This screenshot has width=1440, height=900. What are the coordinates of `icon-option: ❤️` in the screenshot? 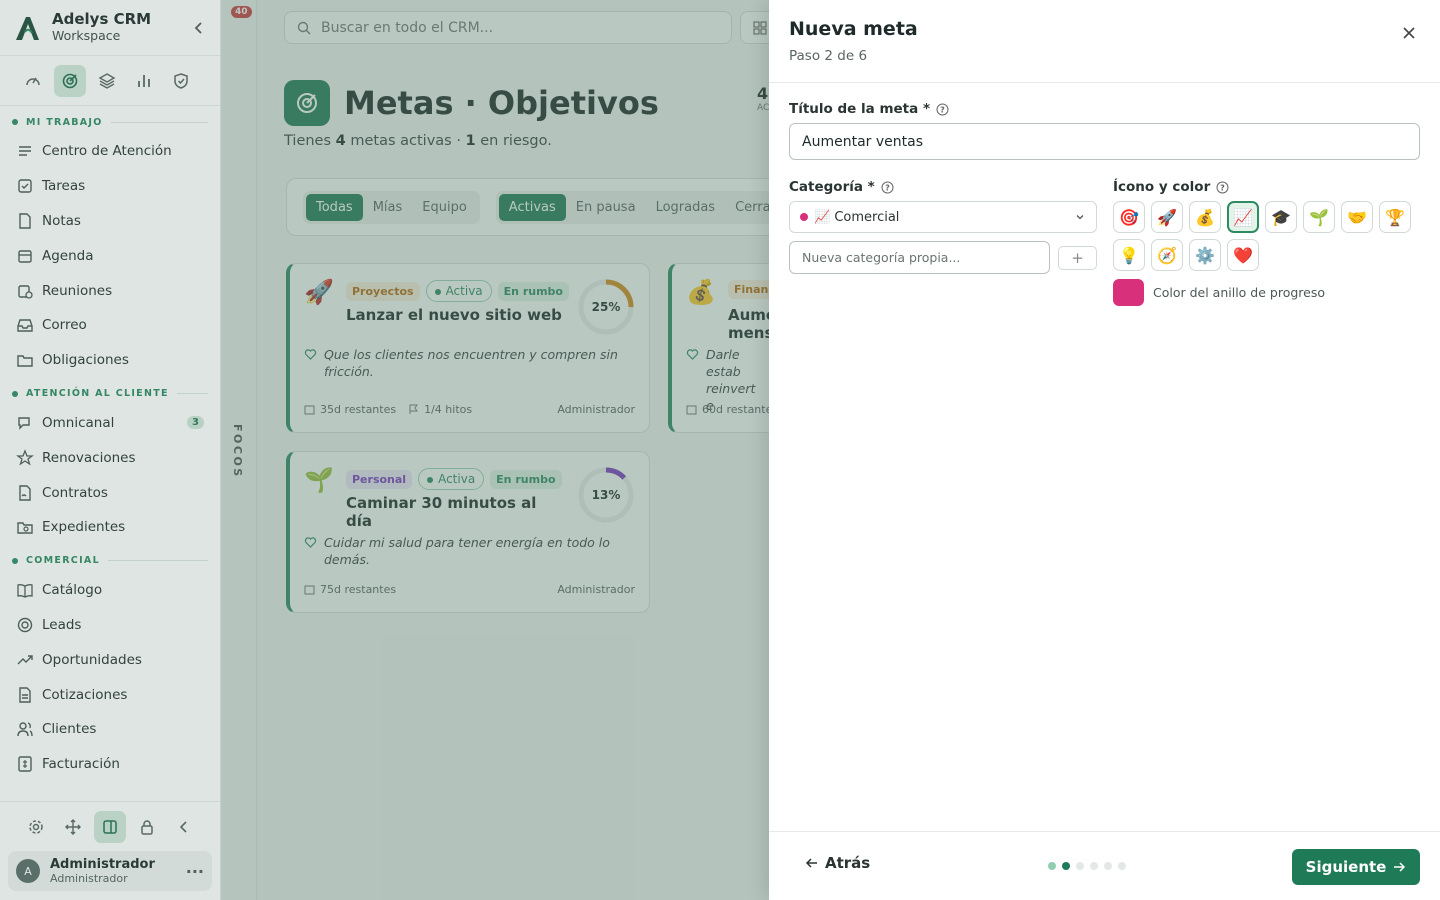 It's located at (1243, 255).